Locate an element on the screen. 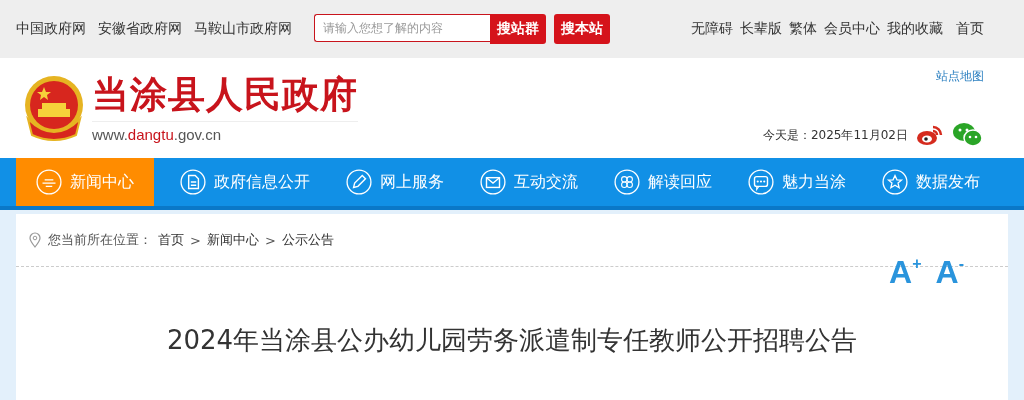  user-link: 繁体 is located at coordinates (803, 29).